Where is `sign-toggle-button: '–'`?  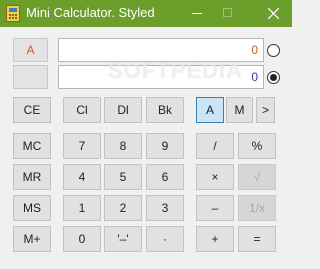
sign-toggle-button: '–' is located at coordinates (123, 239).